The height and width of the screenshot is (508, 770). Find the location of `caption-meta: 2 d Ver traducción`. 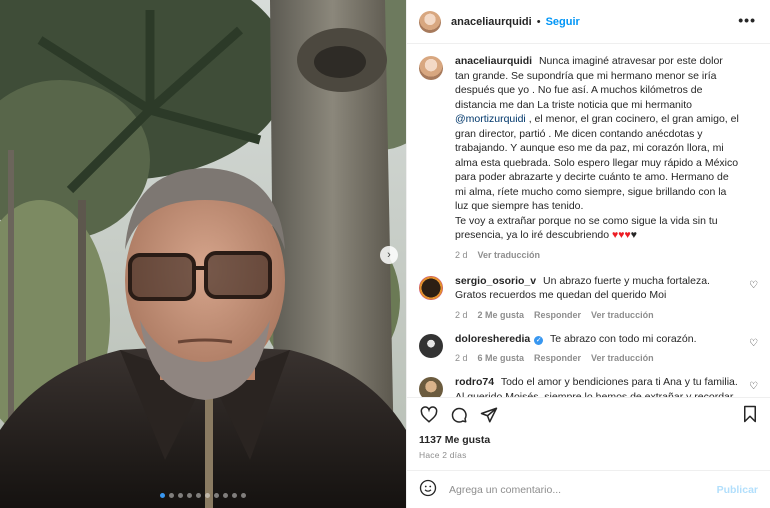

caption-meta: 2 d Ver traducción is located at coordinates (597, 255).